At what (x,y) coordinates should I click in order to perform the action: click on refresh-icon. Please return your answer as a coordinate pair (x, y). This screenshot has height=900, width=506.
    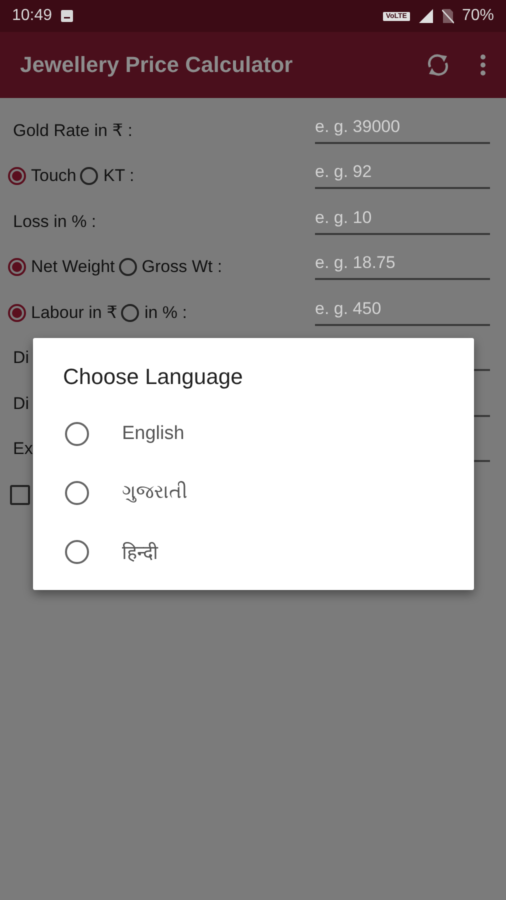
    Looking at the image, I should click on (438, 65).